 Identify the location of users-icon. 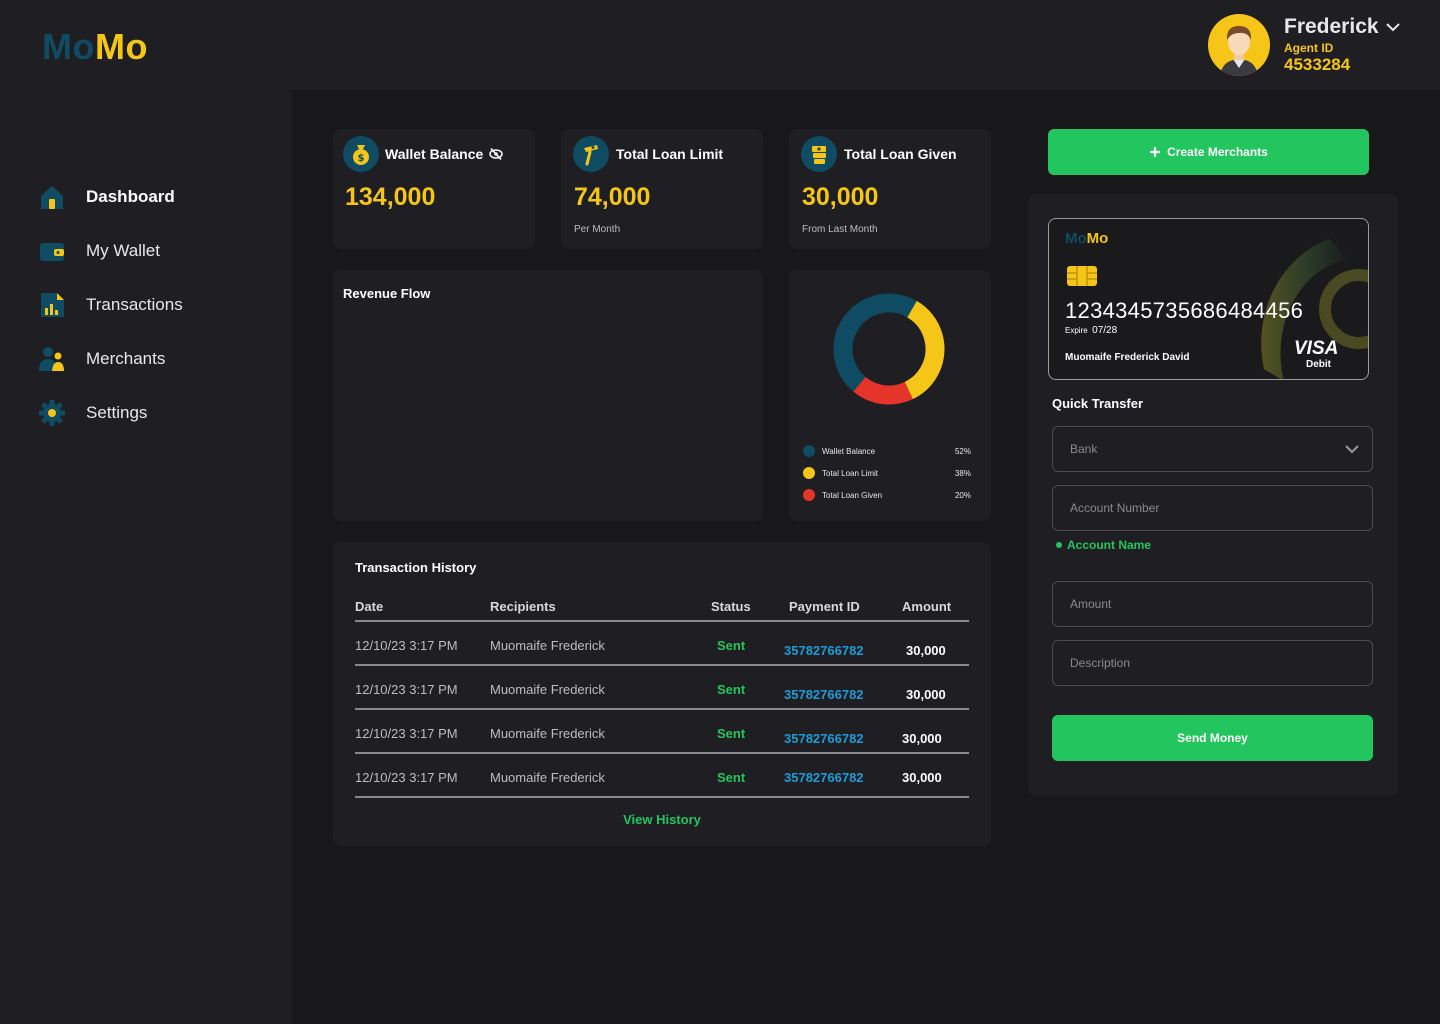
(52, 359).